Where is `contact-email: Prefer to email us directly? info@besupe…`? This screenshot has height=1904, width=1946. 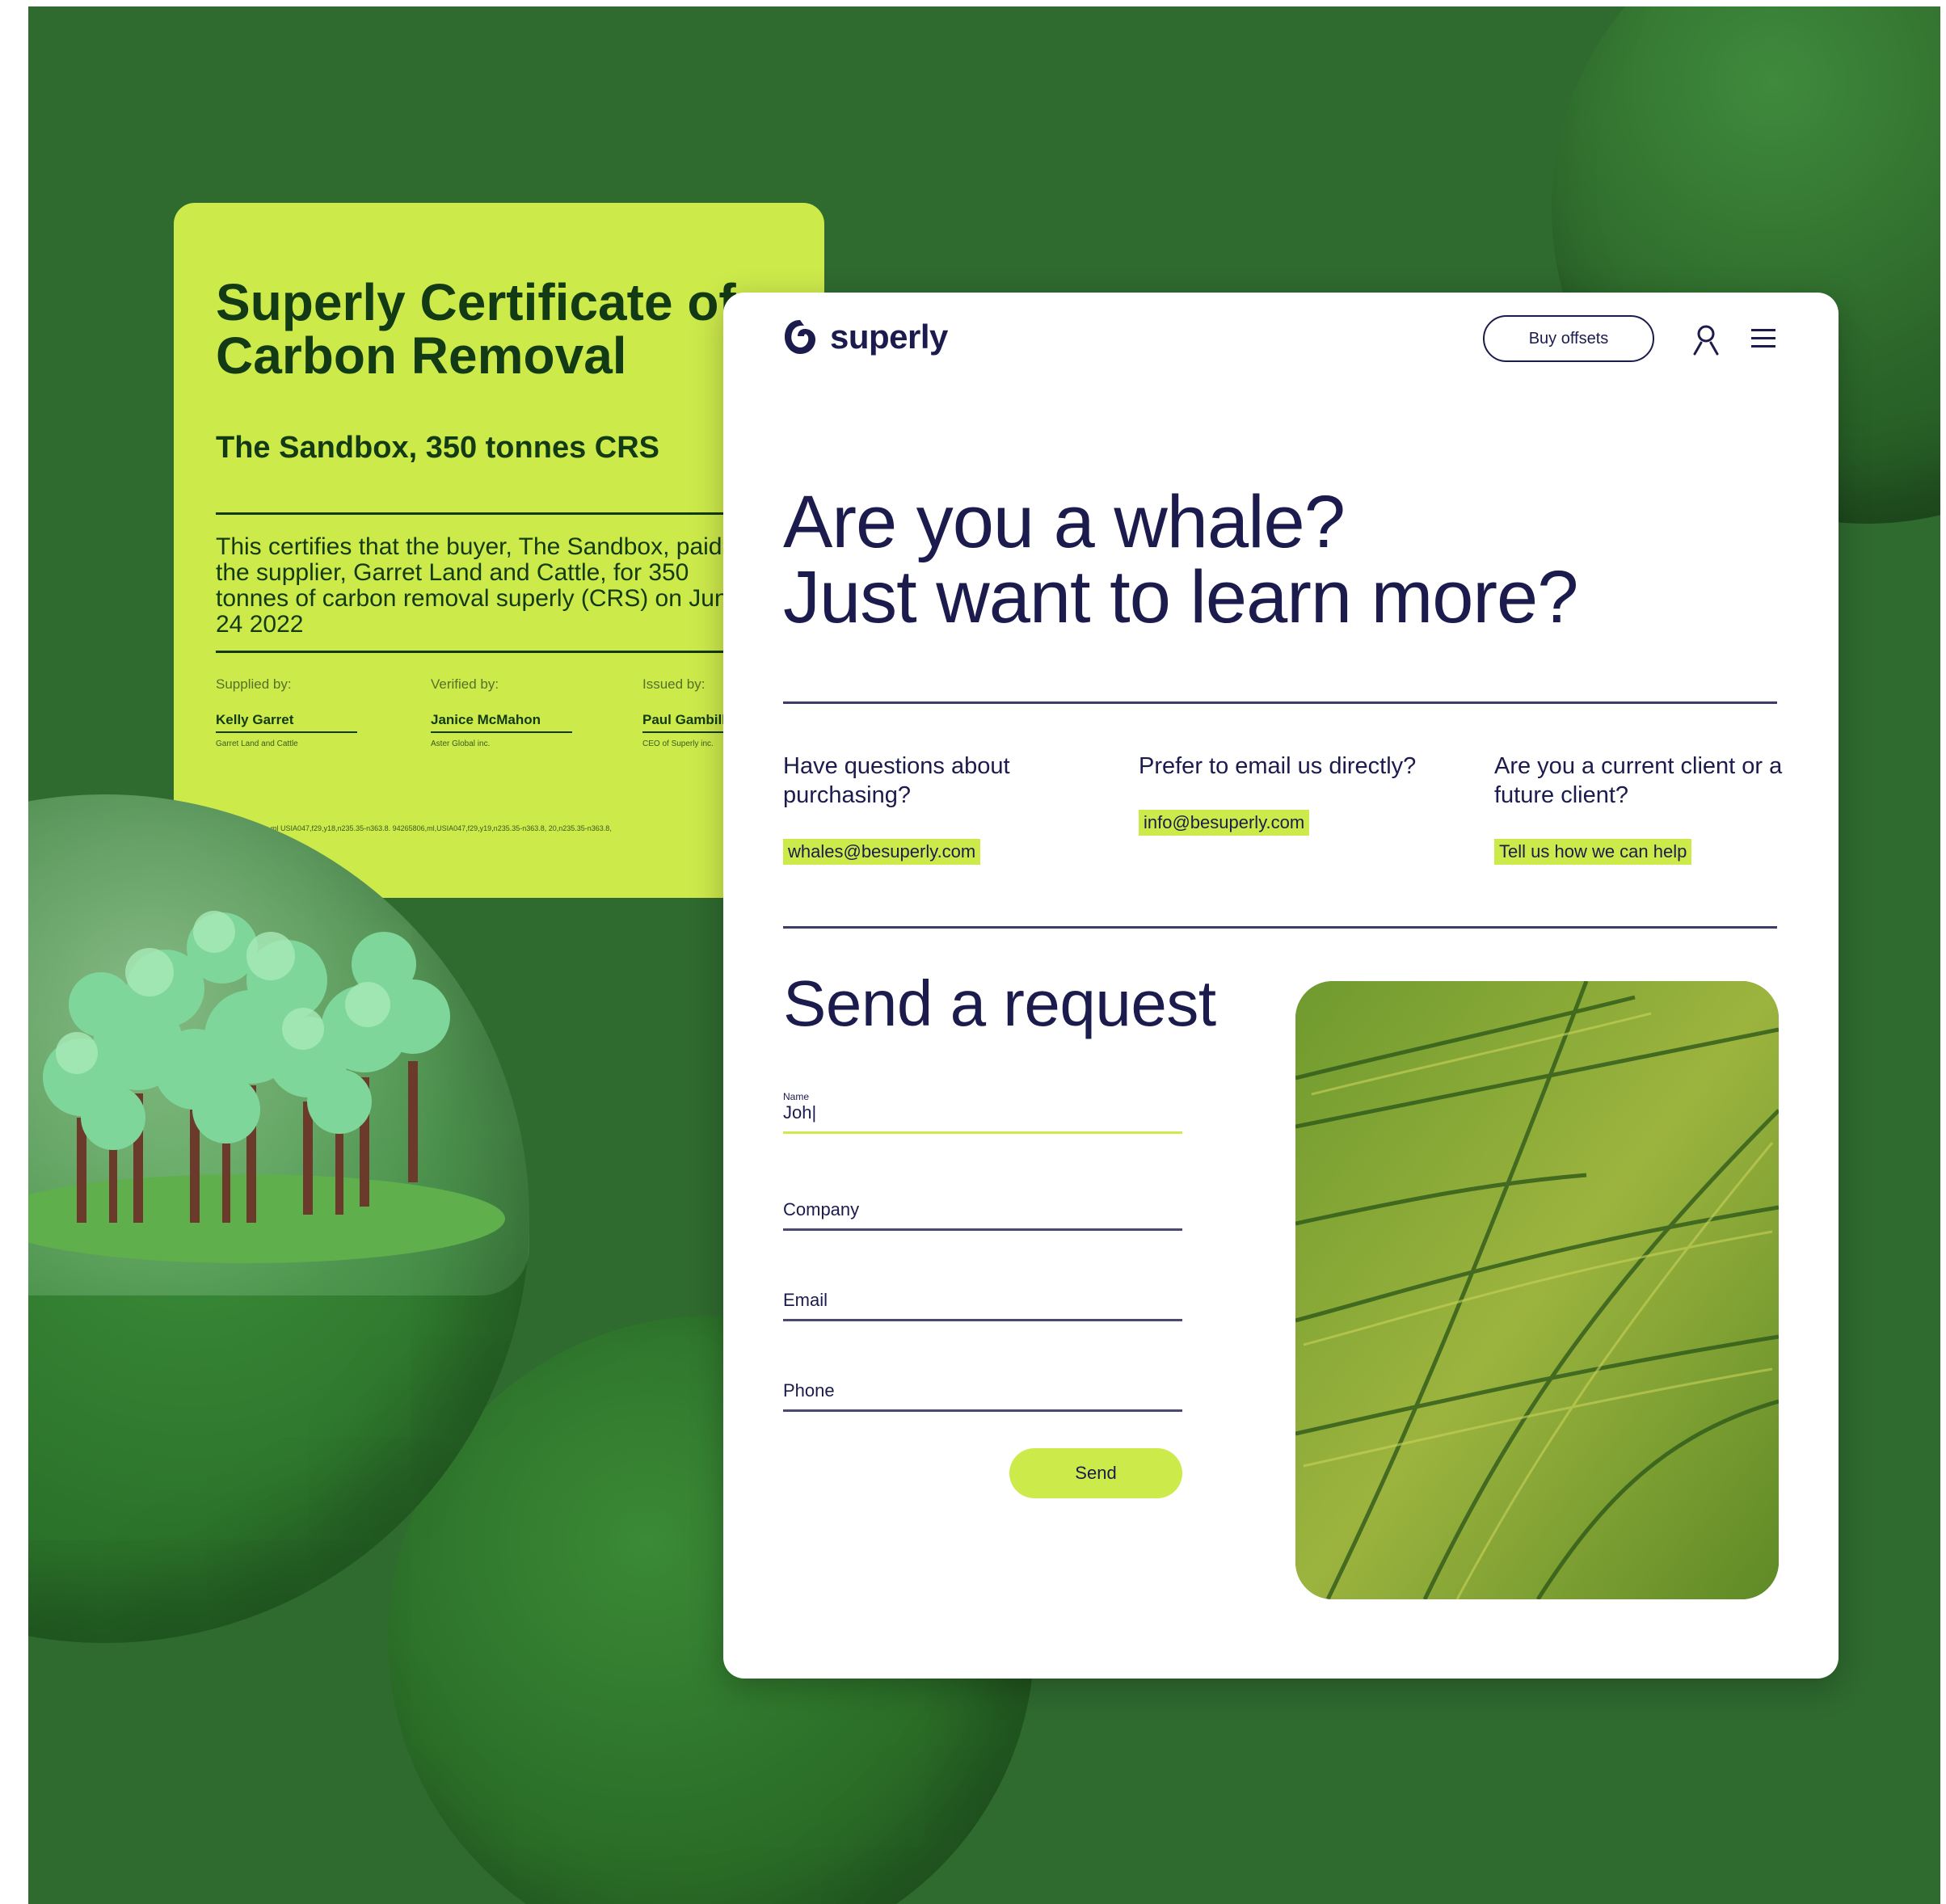
contact-email: Prefer to email us directly? info@besupe… is located at coordinates (1296, 794).